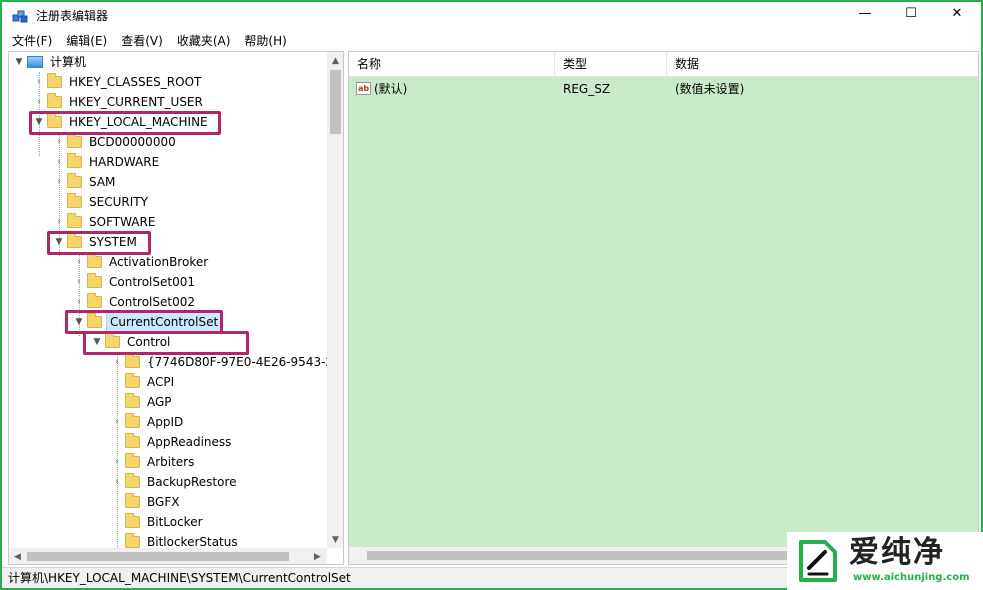  I want to click on watermark: 爱纯净 www.aichunjing.com, so click(885, 561).